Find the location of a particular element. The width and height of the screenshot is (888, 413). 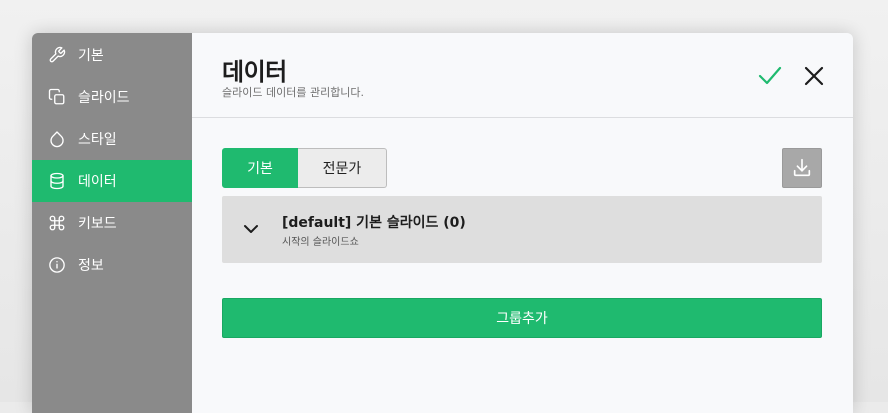

sidebar-item-label: 데이터 is located at coordinates (97, 182).